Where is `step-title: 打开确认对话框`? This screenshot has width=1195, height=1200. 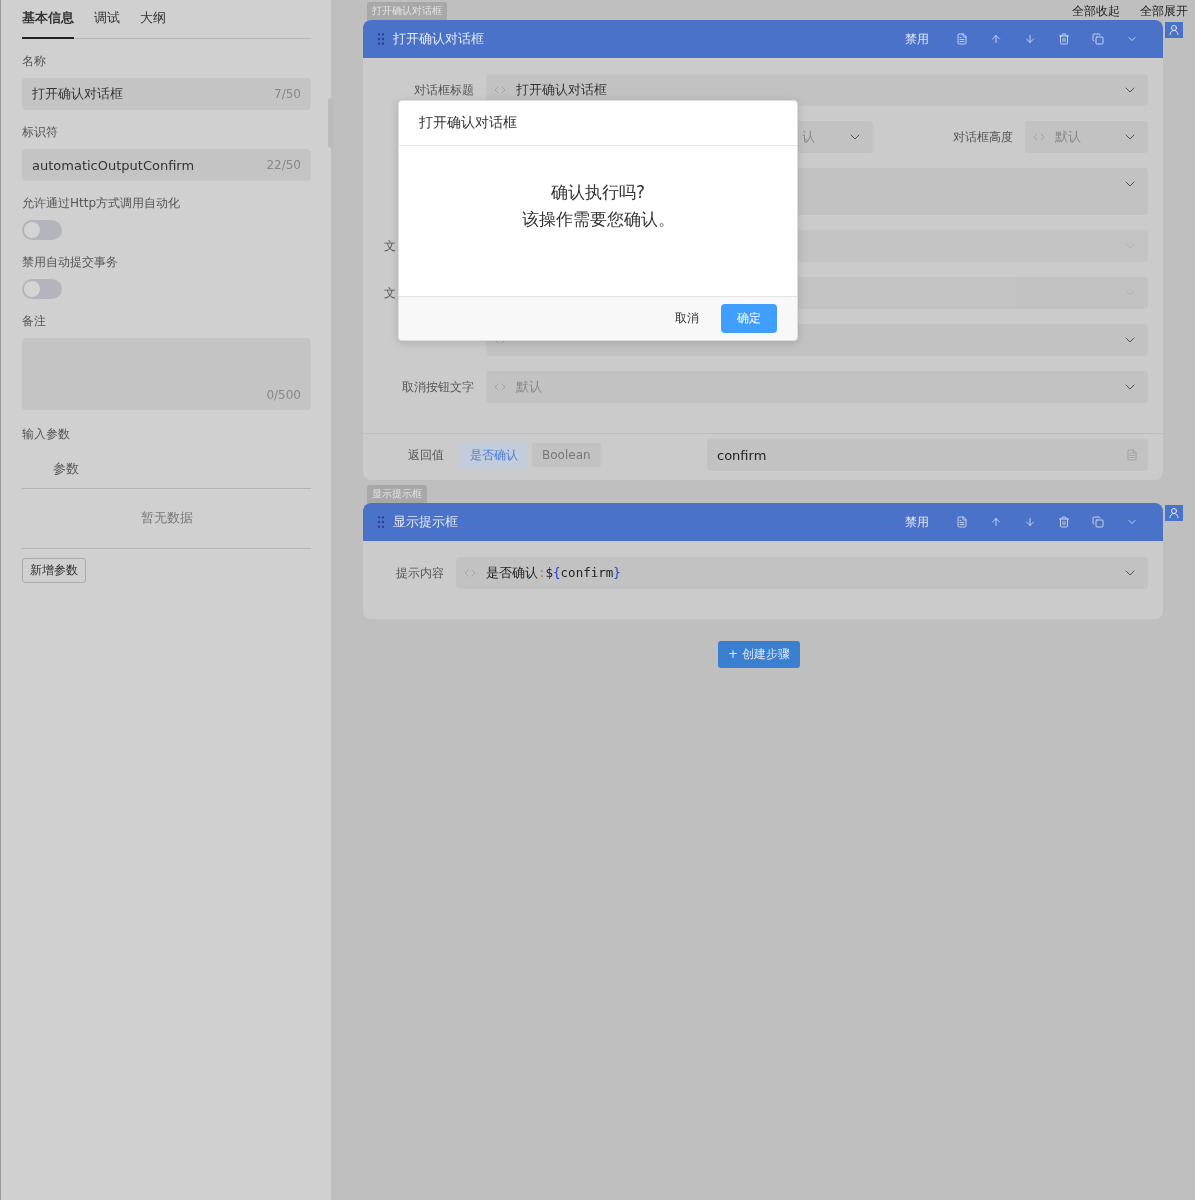
step-title: 打开确认对话框 is located at coordinates (439, 39).